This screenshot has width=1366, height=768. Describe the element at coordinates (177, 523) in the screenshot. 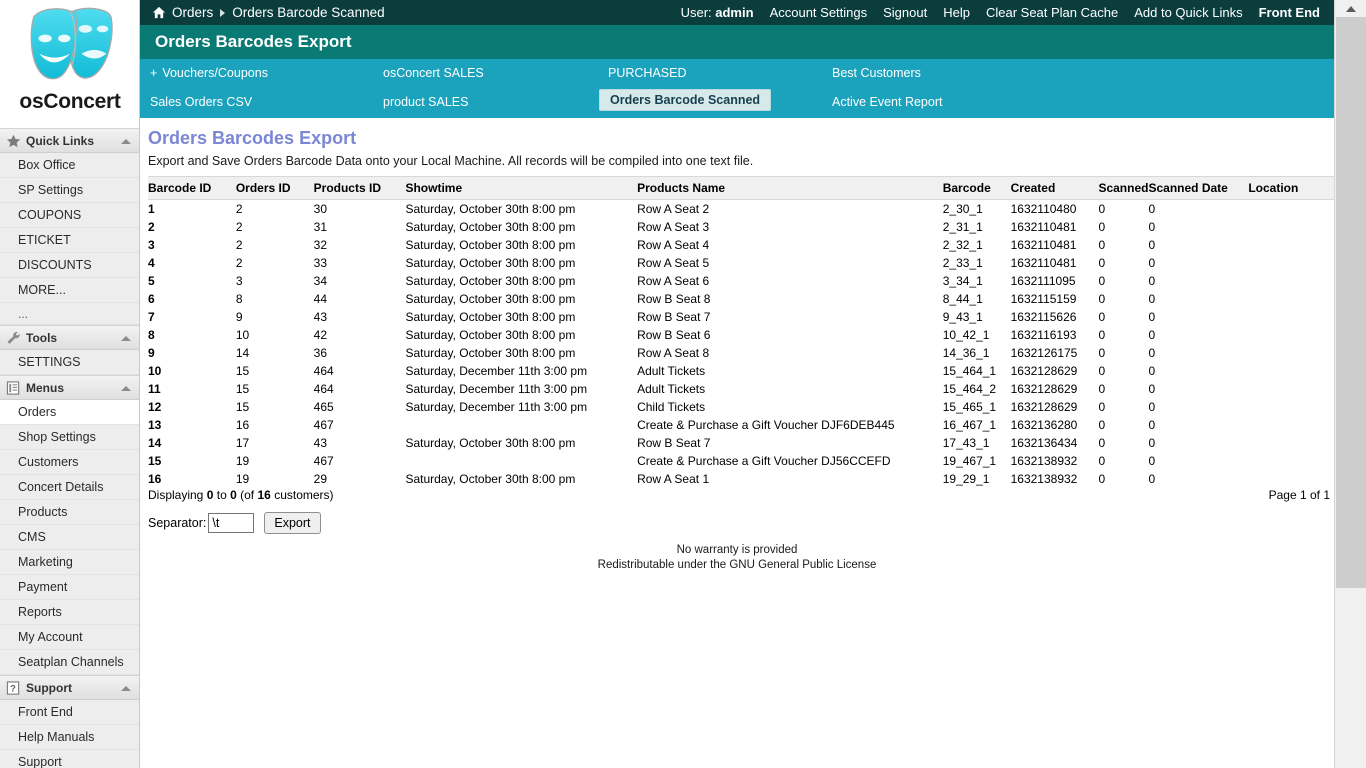

I see `separator-label: Separator:` at that location.